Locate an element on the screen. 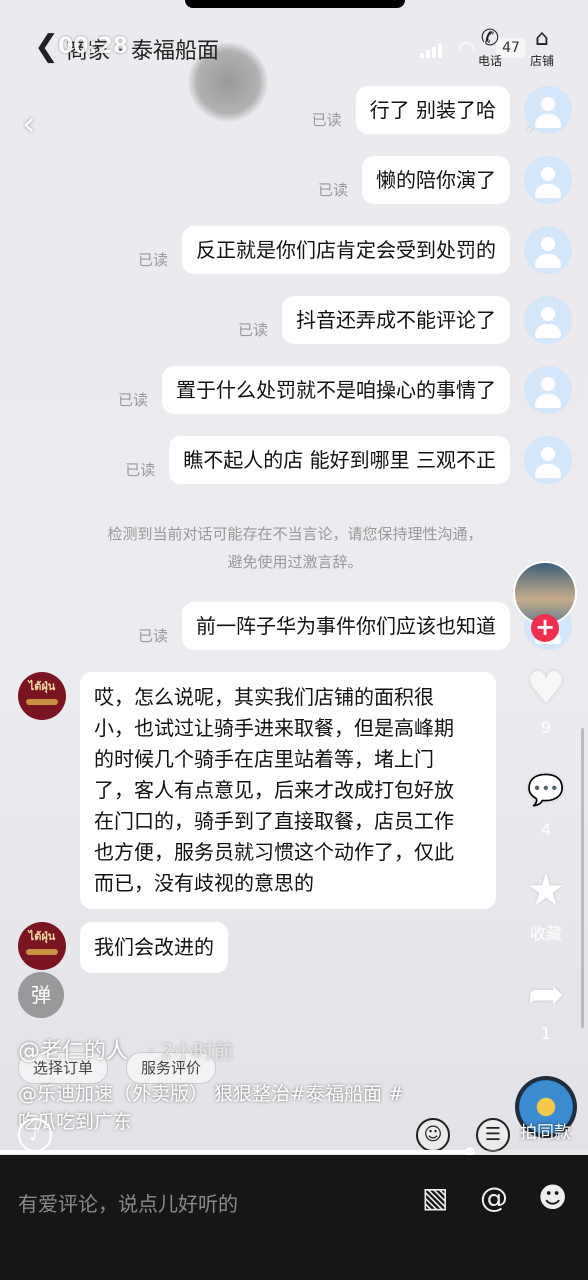  voice-icon: ♪ is located at coordinates (35, 1135).